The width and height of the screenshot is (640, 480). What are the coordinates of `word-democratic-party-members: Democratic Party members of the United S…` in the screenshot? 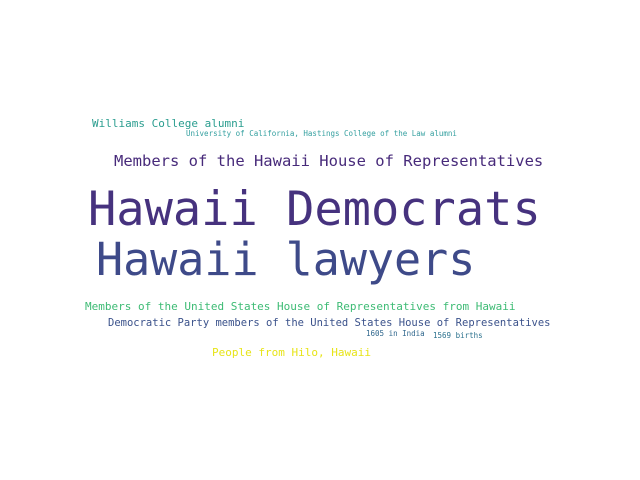 It's located at (329, 323).